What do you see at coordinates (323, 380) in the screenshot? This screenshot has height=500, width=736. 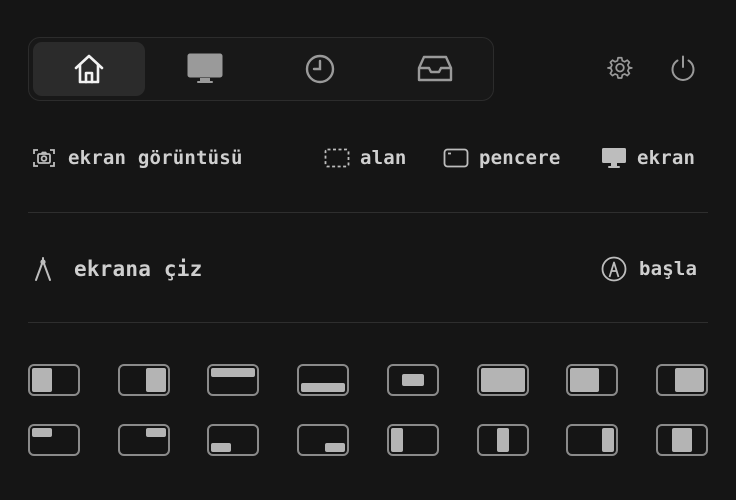 I see `layout-bottom-half` at bounding box center [323, 380].